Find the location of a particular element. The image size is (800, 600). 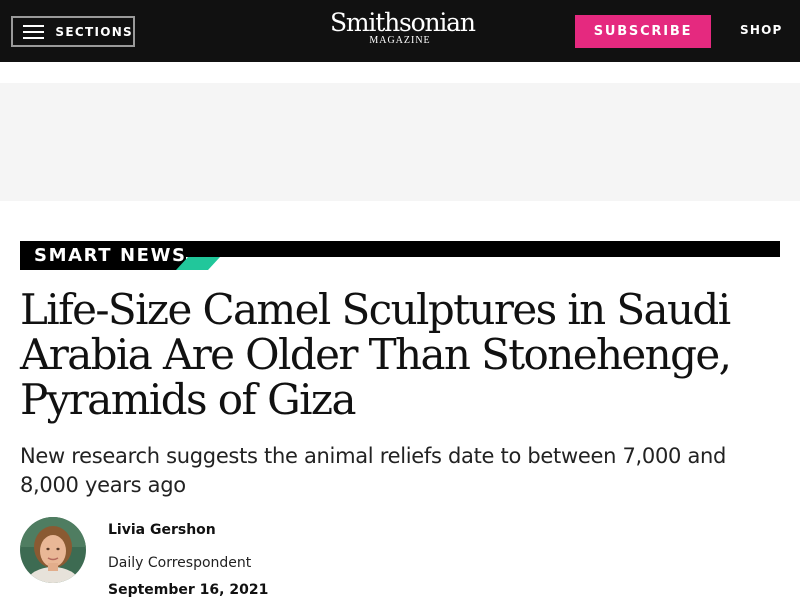

hamburger-menu-icon is located at coordinates (34, 31).